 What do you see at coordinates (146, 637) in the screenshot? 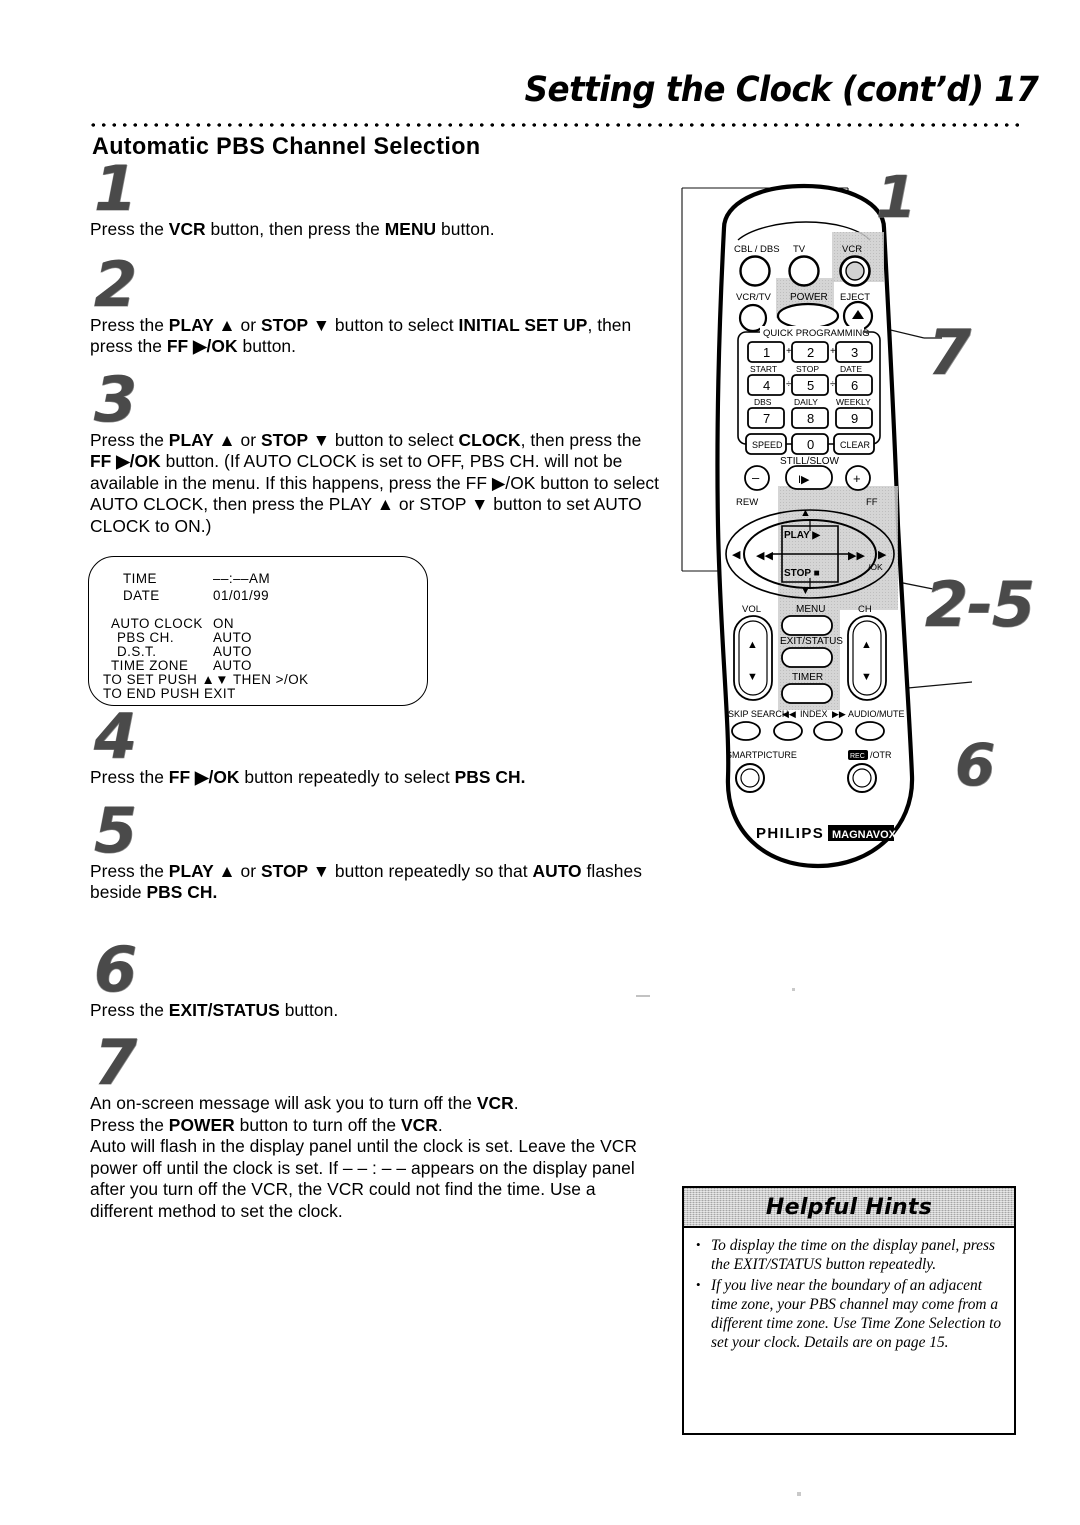
I see `osd-pbs-ch-label: PBS CH.` at bounding box center [146, 637].